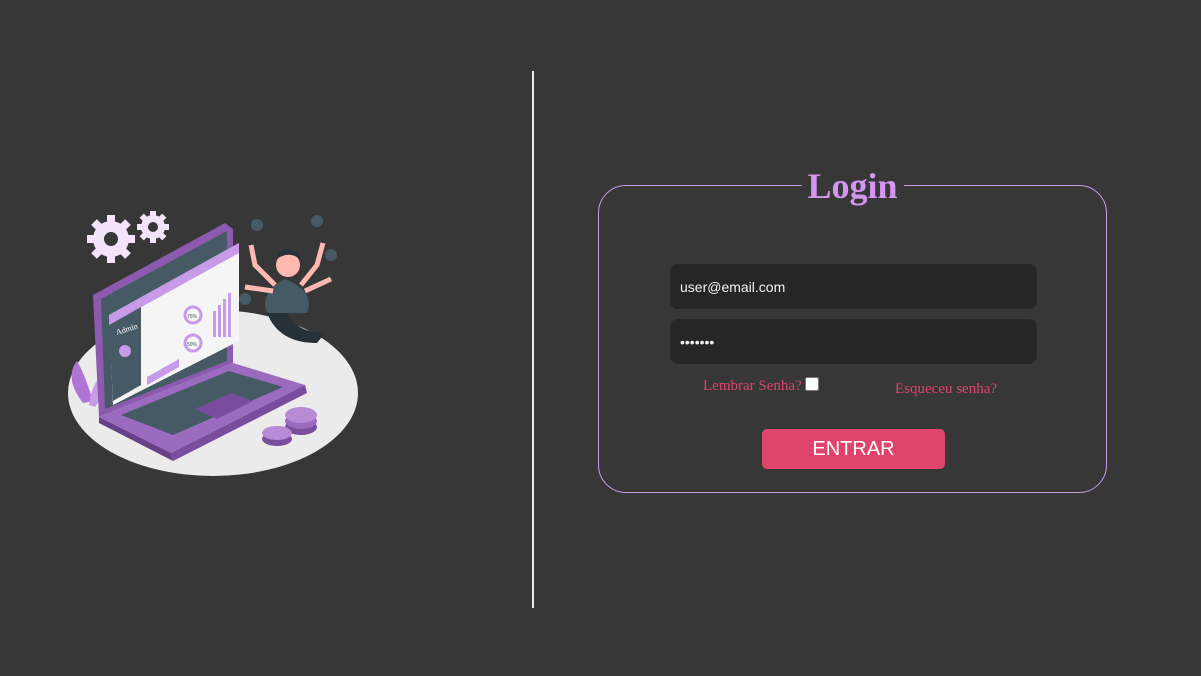  Describe the element at coordinates (946, 389) in the screenshot. I see `forgot-password-link: Esqueceu senha?` at that location.